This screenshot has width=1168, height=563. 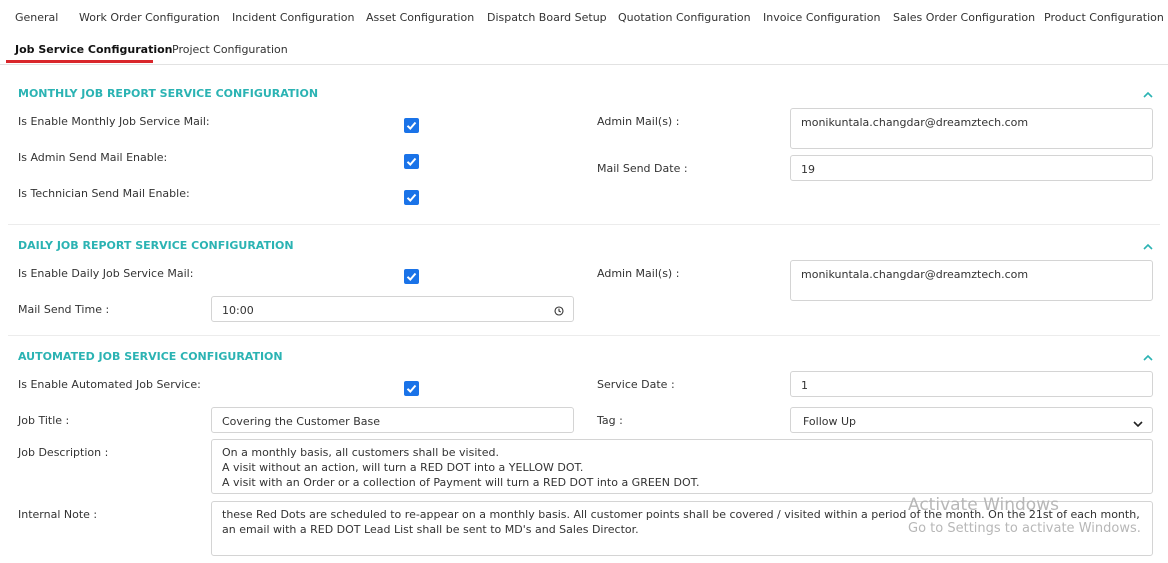 What do you see at coordinates (420, 17) in the screenshot?
I see `tab-asset-configuration: Asset Configuration` at bounding box center [420, 17].